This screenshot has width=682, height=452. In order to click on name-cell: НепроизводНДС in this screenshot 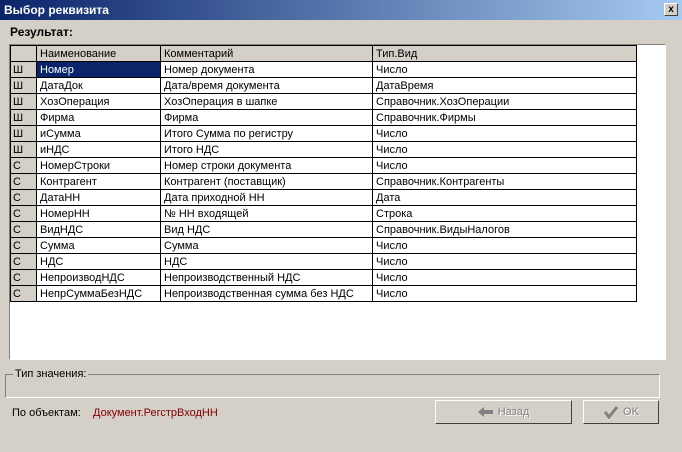, I will do `click(98, 277)`.